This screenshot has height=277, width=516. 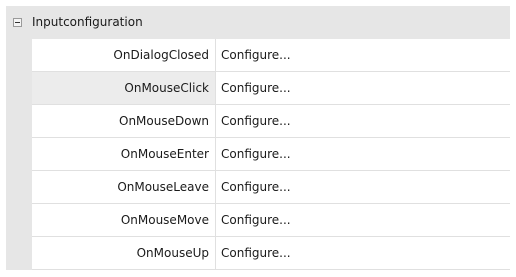 I want to click on property-name: OnMouseEnter, so click(x=164, y=154).